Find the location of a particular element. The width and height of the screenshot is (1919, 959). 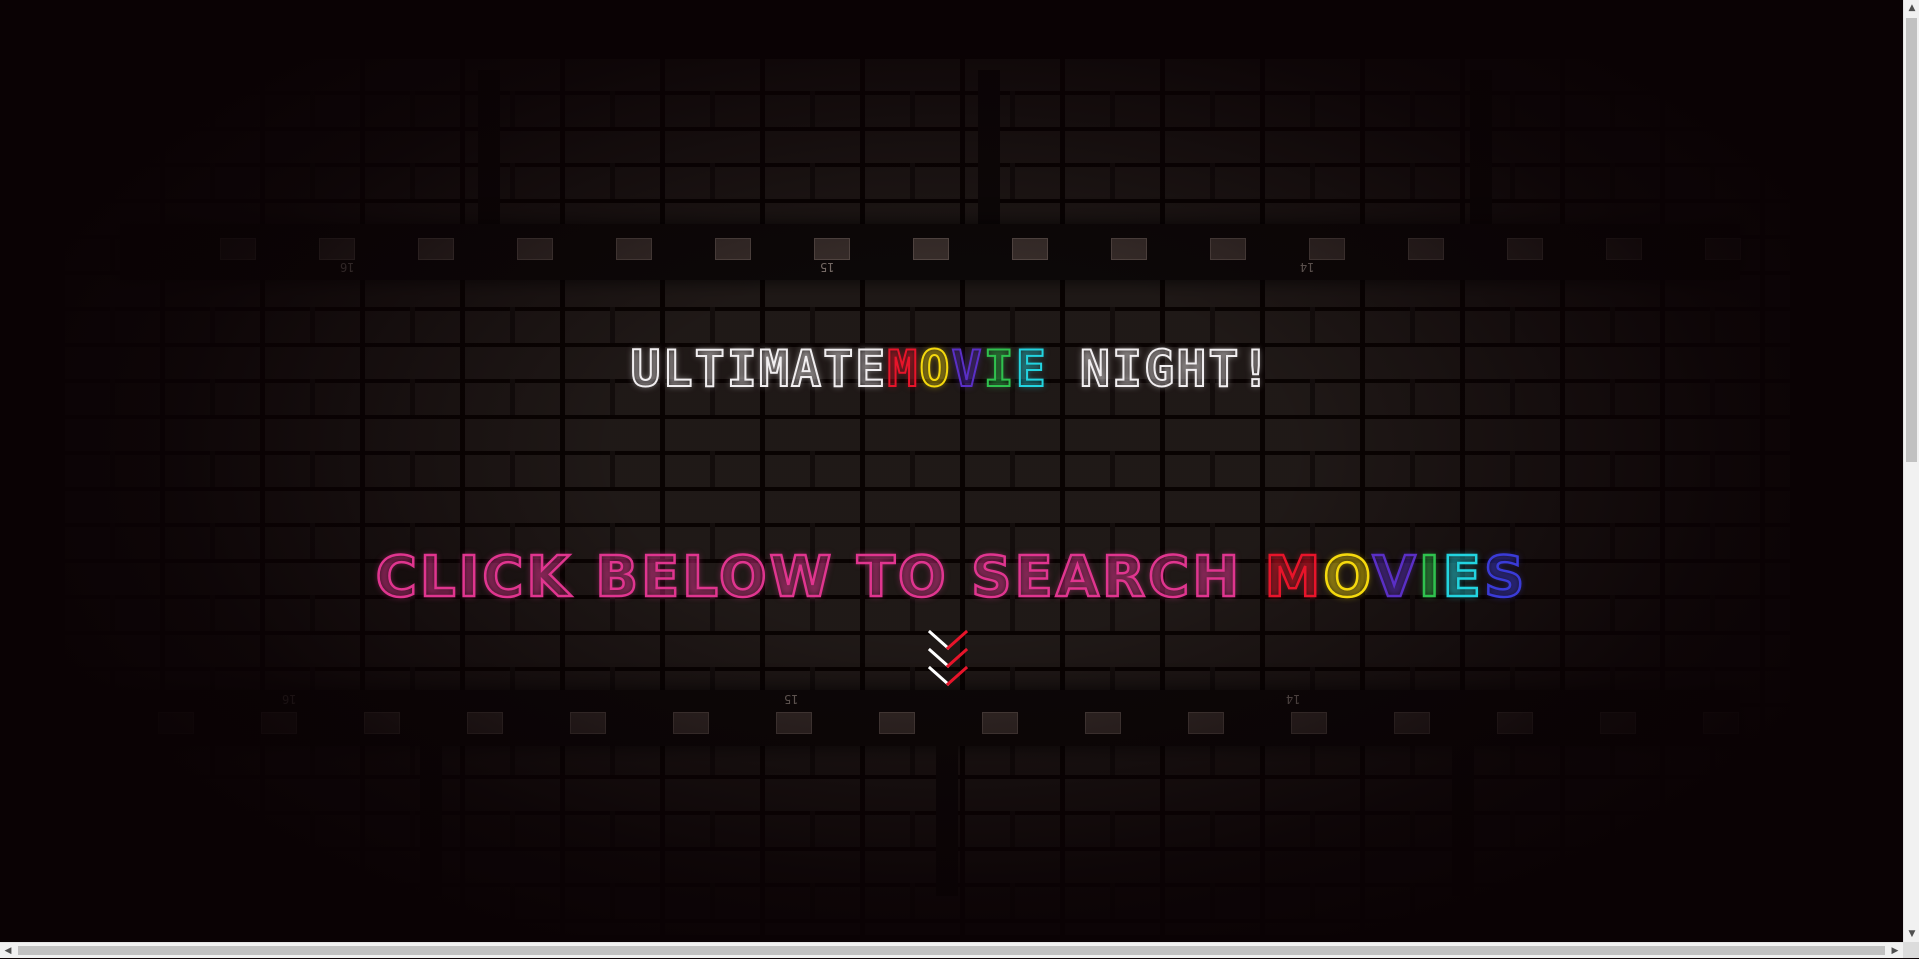

subtitle-segment: V is located at coordinates (1395, 578).